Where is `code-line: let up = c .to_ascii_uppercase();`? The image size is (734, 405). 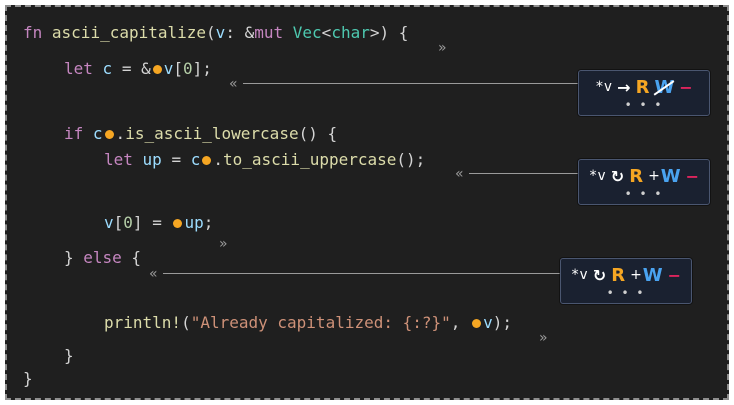
code-line: let up = c .to_ascii_uppercase(); is located at coordinates (264, 160).